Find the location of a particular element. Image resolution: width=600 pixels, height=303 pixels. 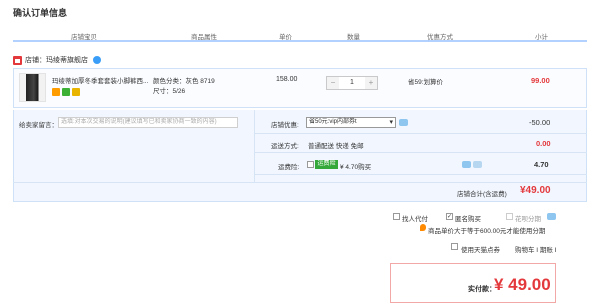

item-discount: 省59:划算价 is located at coordinates (426, 82).